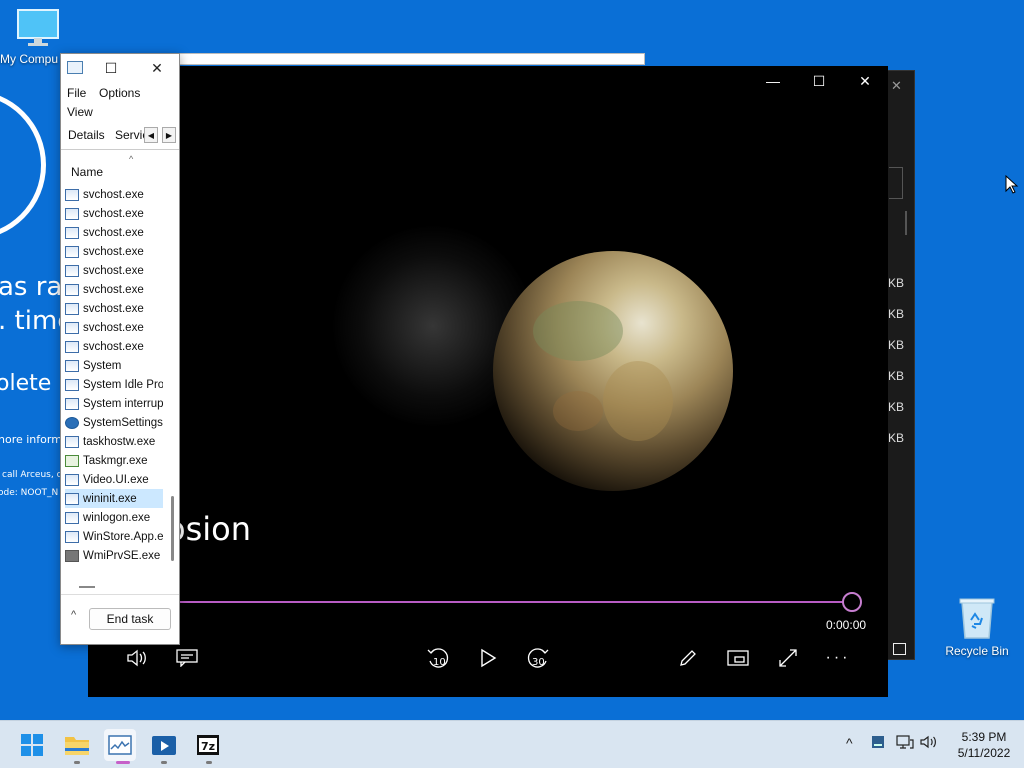  Describe the element at coordinates (984, 753) in the screenshot. I see `clock-date: 5/11/2022` at that location.